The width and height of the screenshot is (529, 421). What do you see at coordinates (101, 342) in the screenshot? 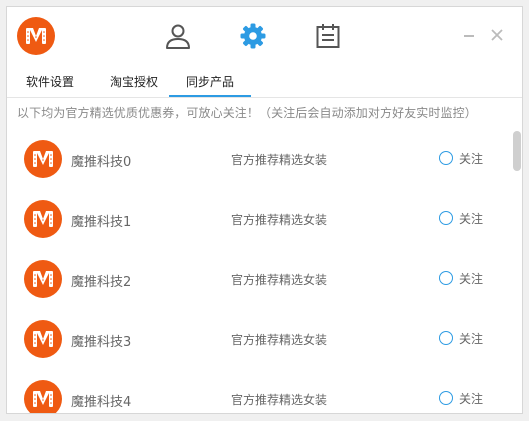
I see `item-name: 魔推科技3` at bounding box center [101, 342].